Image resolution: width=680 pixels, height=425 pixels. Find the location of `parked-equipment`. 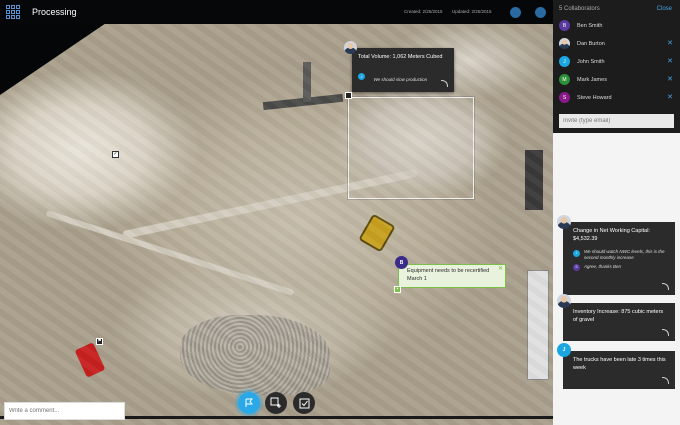

parked-equipment is located at coordinates (534, 180).